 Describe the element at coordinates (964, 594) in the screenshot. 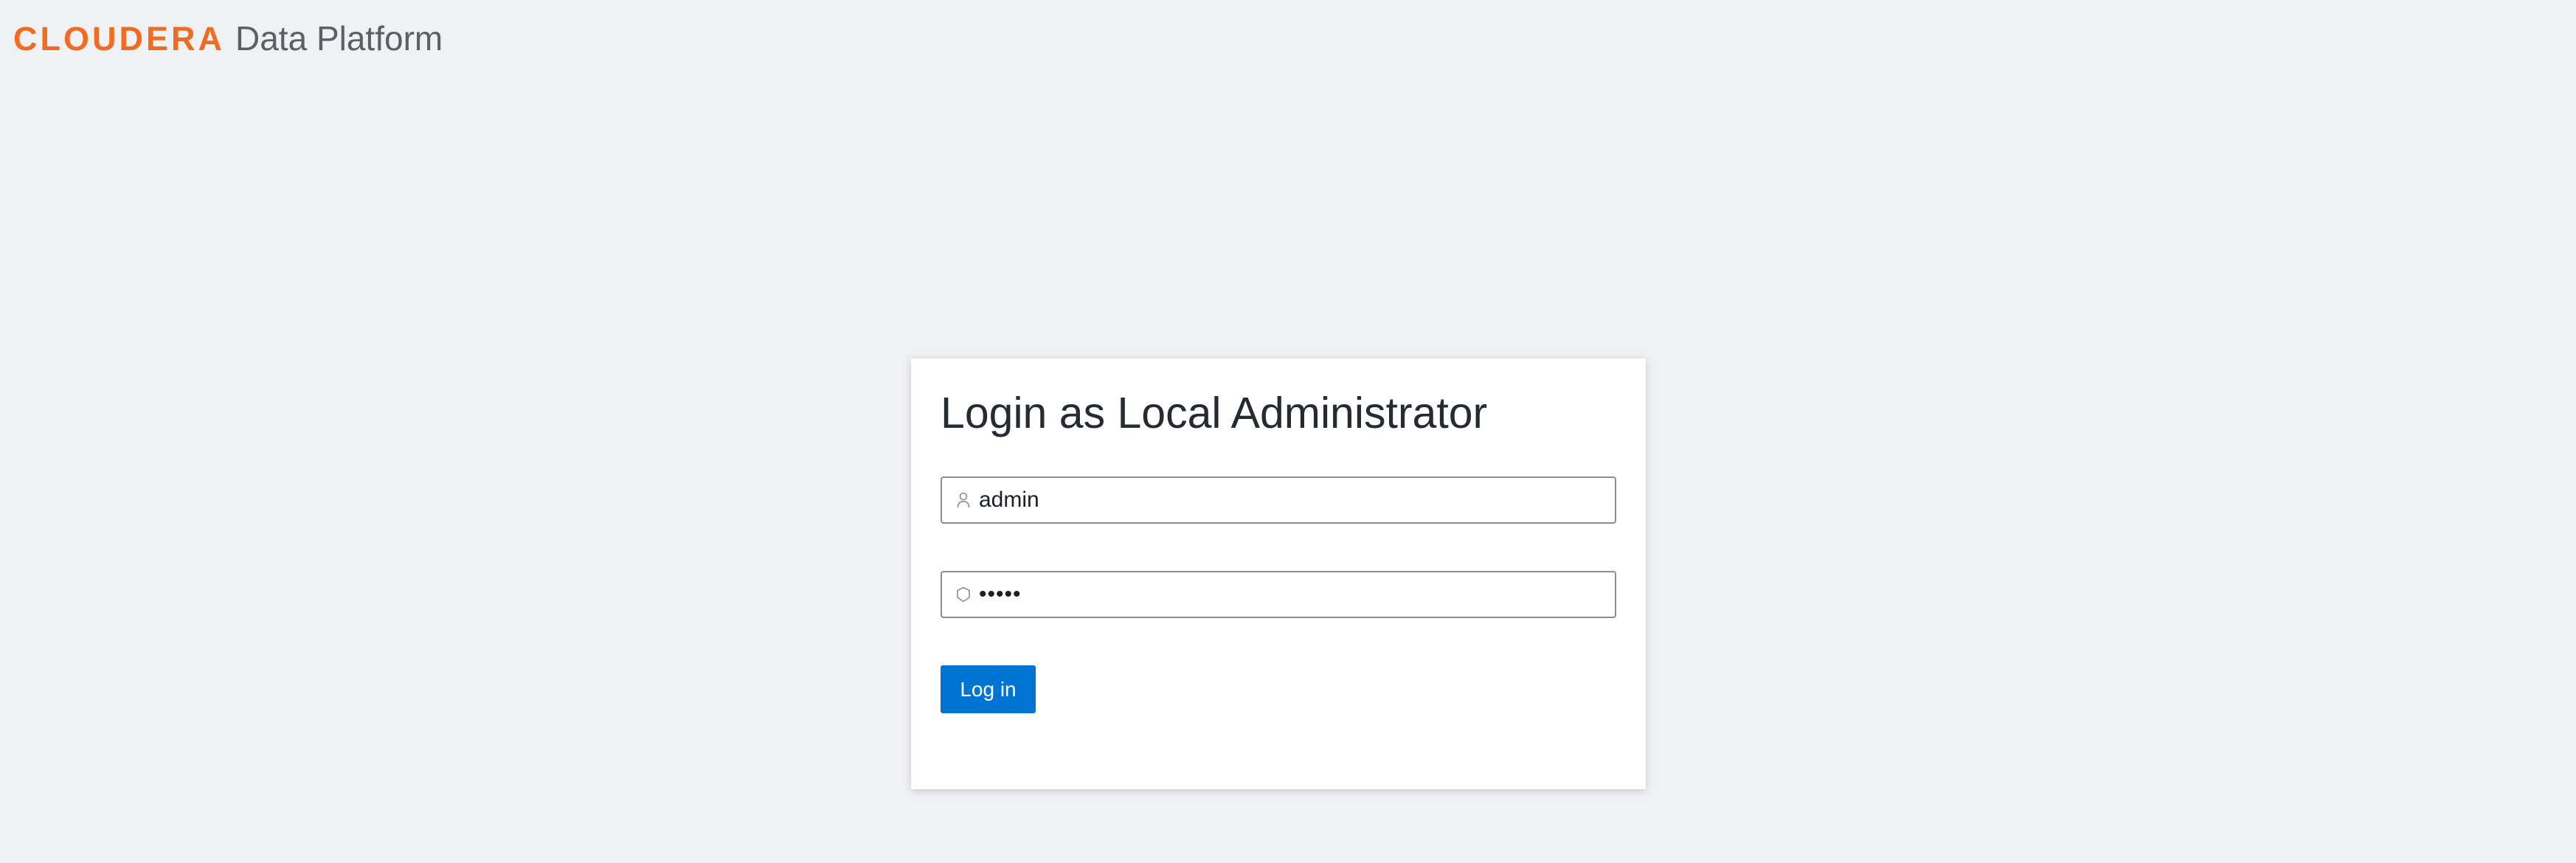

I see `shield-icon` at that location.